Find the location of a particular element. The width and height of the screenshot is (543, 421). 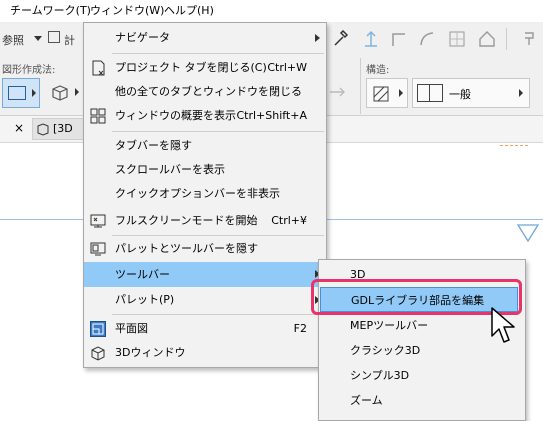

menu-item-window-overview: ウィンドウの概要を表示 Ctrl+Shift+A is located at coordinates (205, 116).